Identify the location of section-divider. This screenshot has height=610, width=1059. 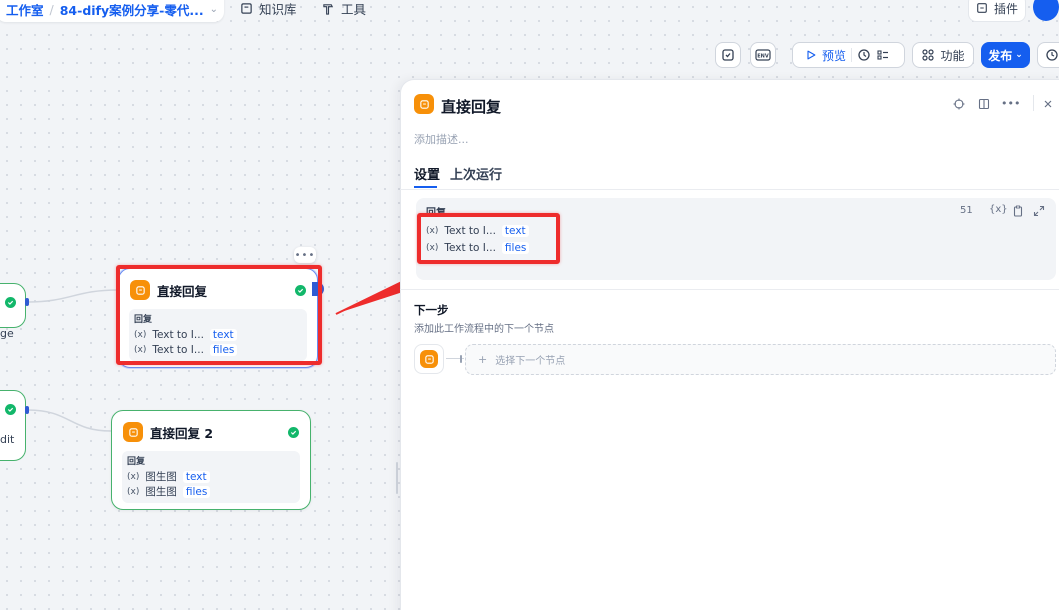
(729, 289).